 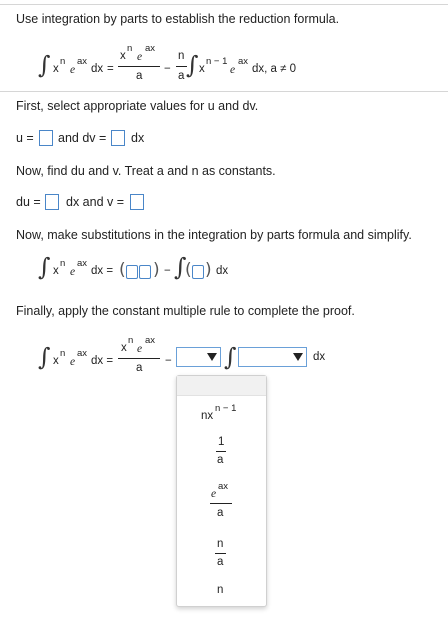 What do you see at coordinates (102, 361) in the screenshot?
I see `step4-dx-eq: dx =` at bounding box center [102, 361].